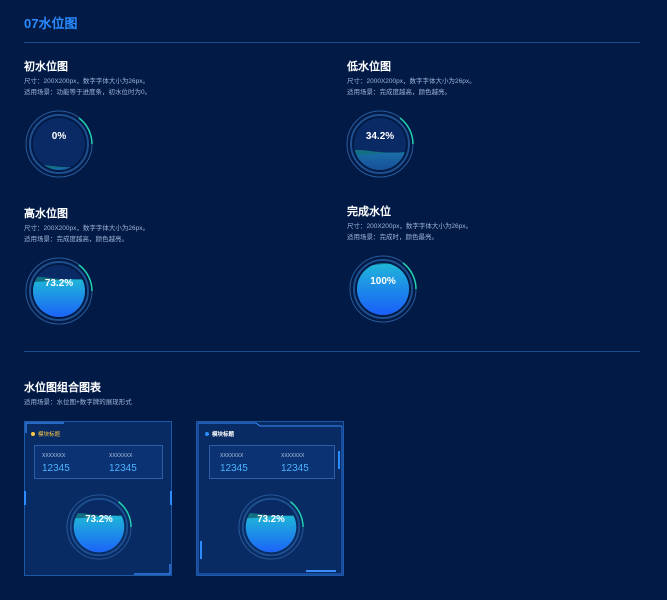 This screenshot has height=600, width=667. Describe the element at coordinates (76, 239) in the screenshot. I see `gauge-desc-high-usage: 适用场景：完成度越高，颜色越亮。` at that location.